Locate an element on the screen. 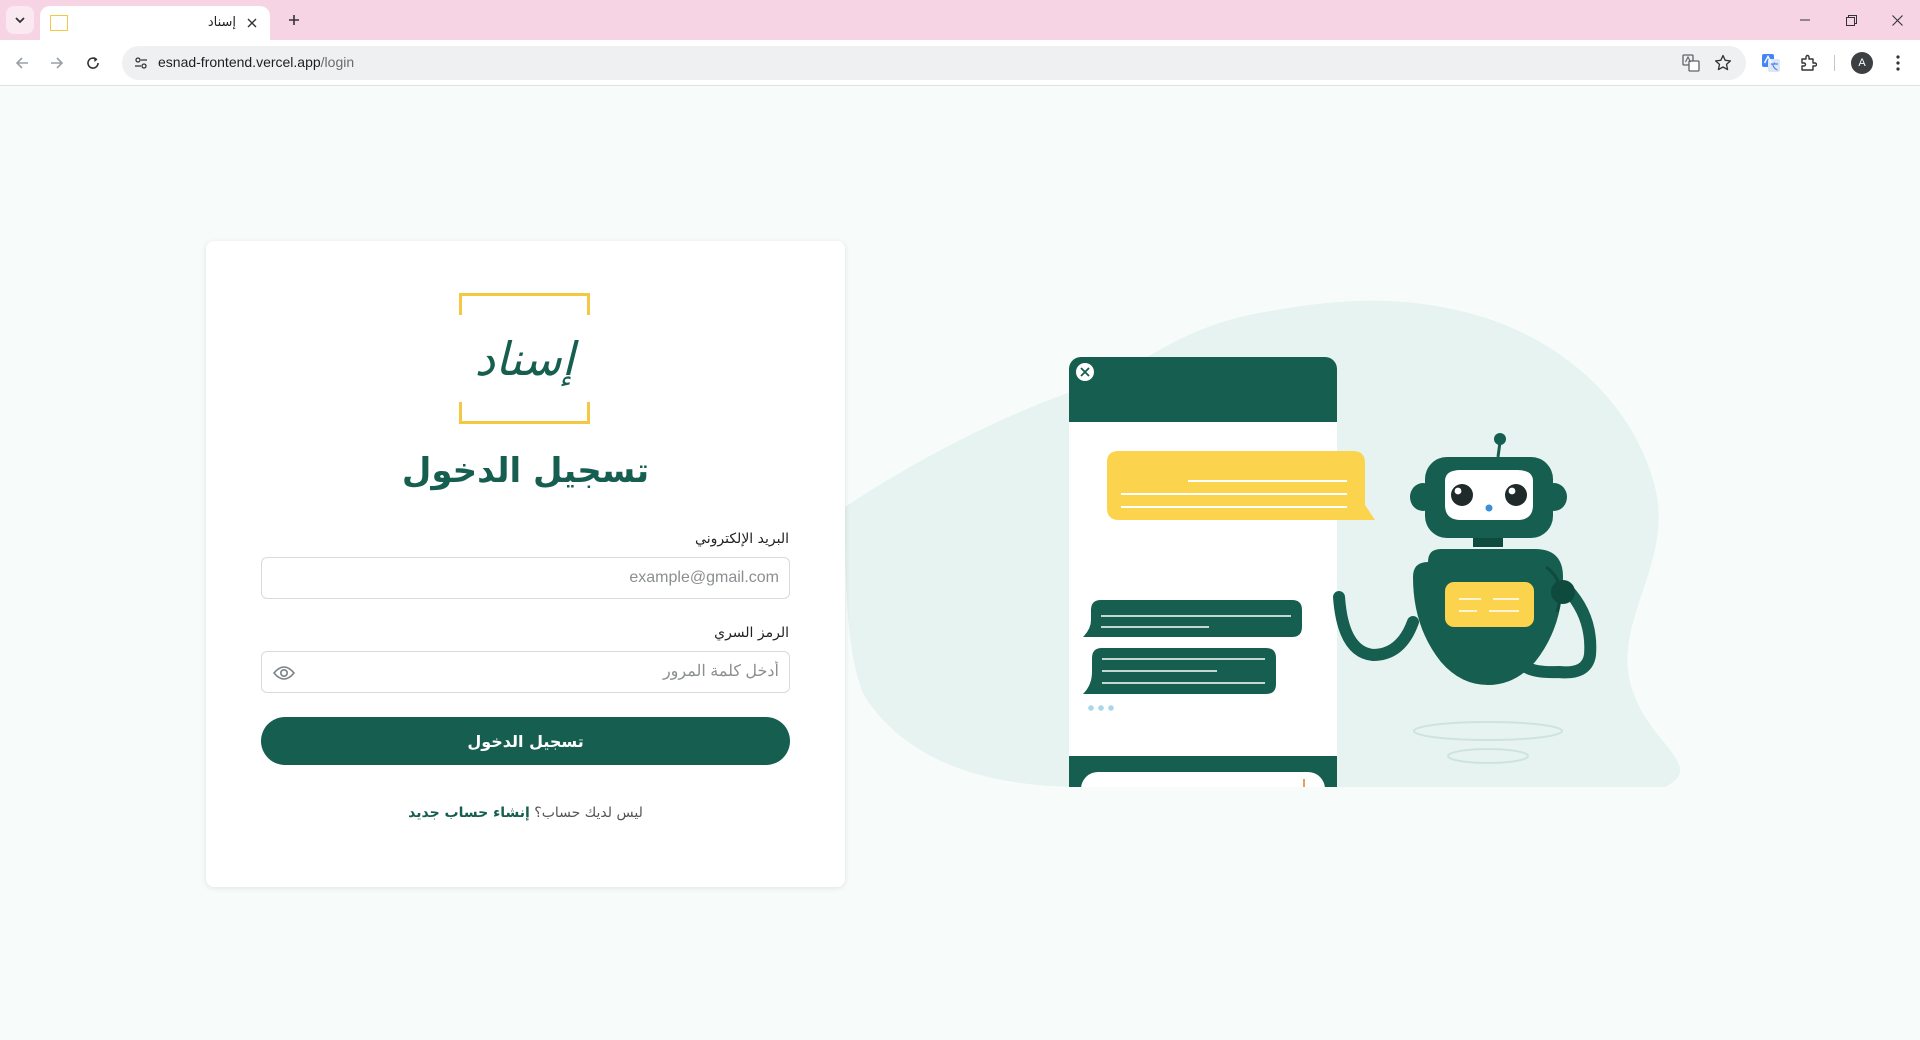 The width and height of the screenshot is (1920, 1040). password-field-box is located at coordinates (525, 672).